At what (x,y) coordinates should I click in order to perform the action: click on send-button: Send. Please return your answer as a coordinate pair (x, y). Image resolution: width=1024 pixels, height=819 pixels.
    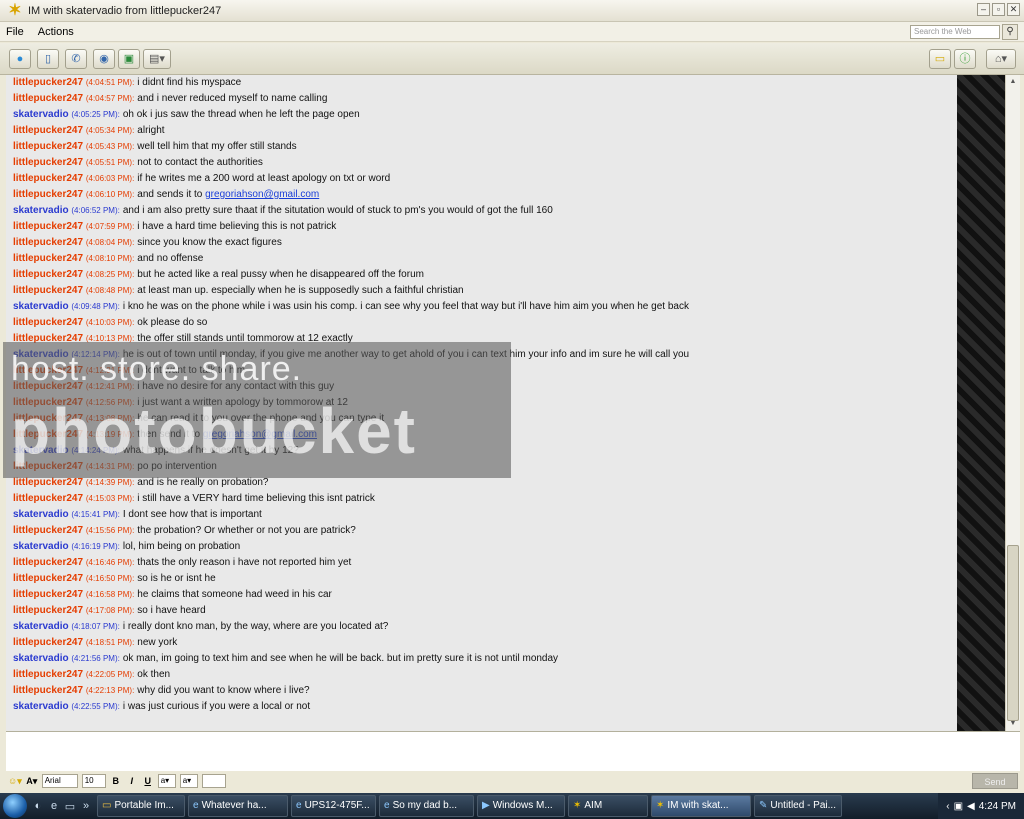
    Looking at the image, I should click on (995, 781).